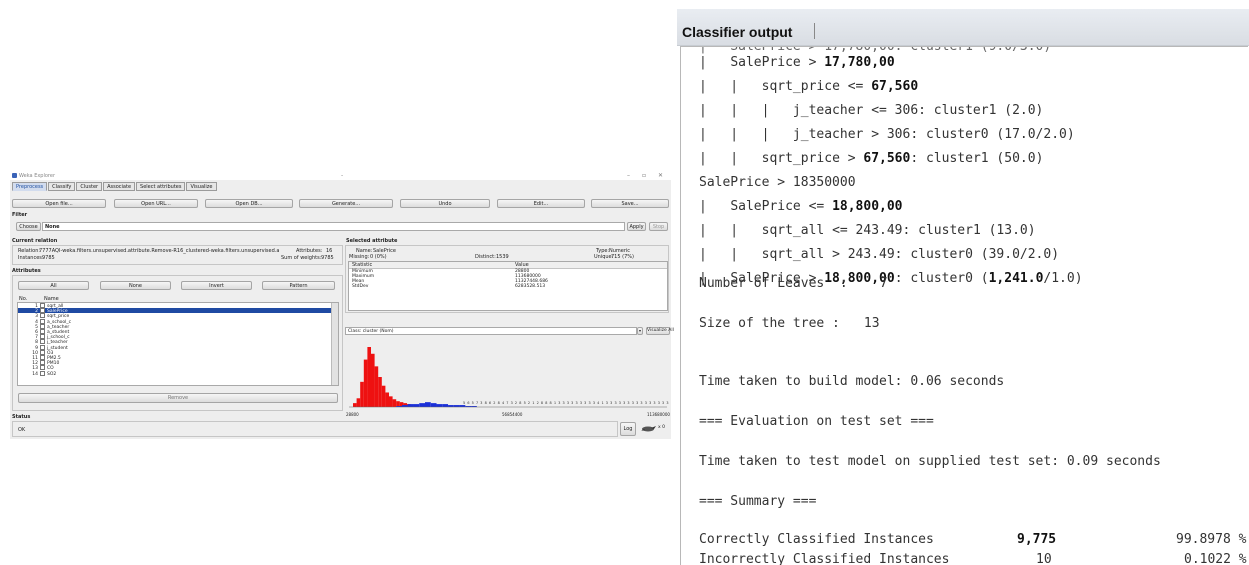 This screenshot has height=565, width=1249. What do you see at coordinates (852, 381) in the screenshot?
I see `build-time-line: Time taken to build model: 0.06 seconds` at bounding box center [852, 381].